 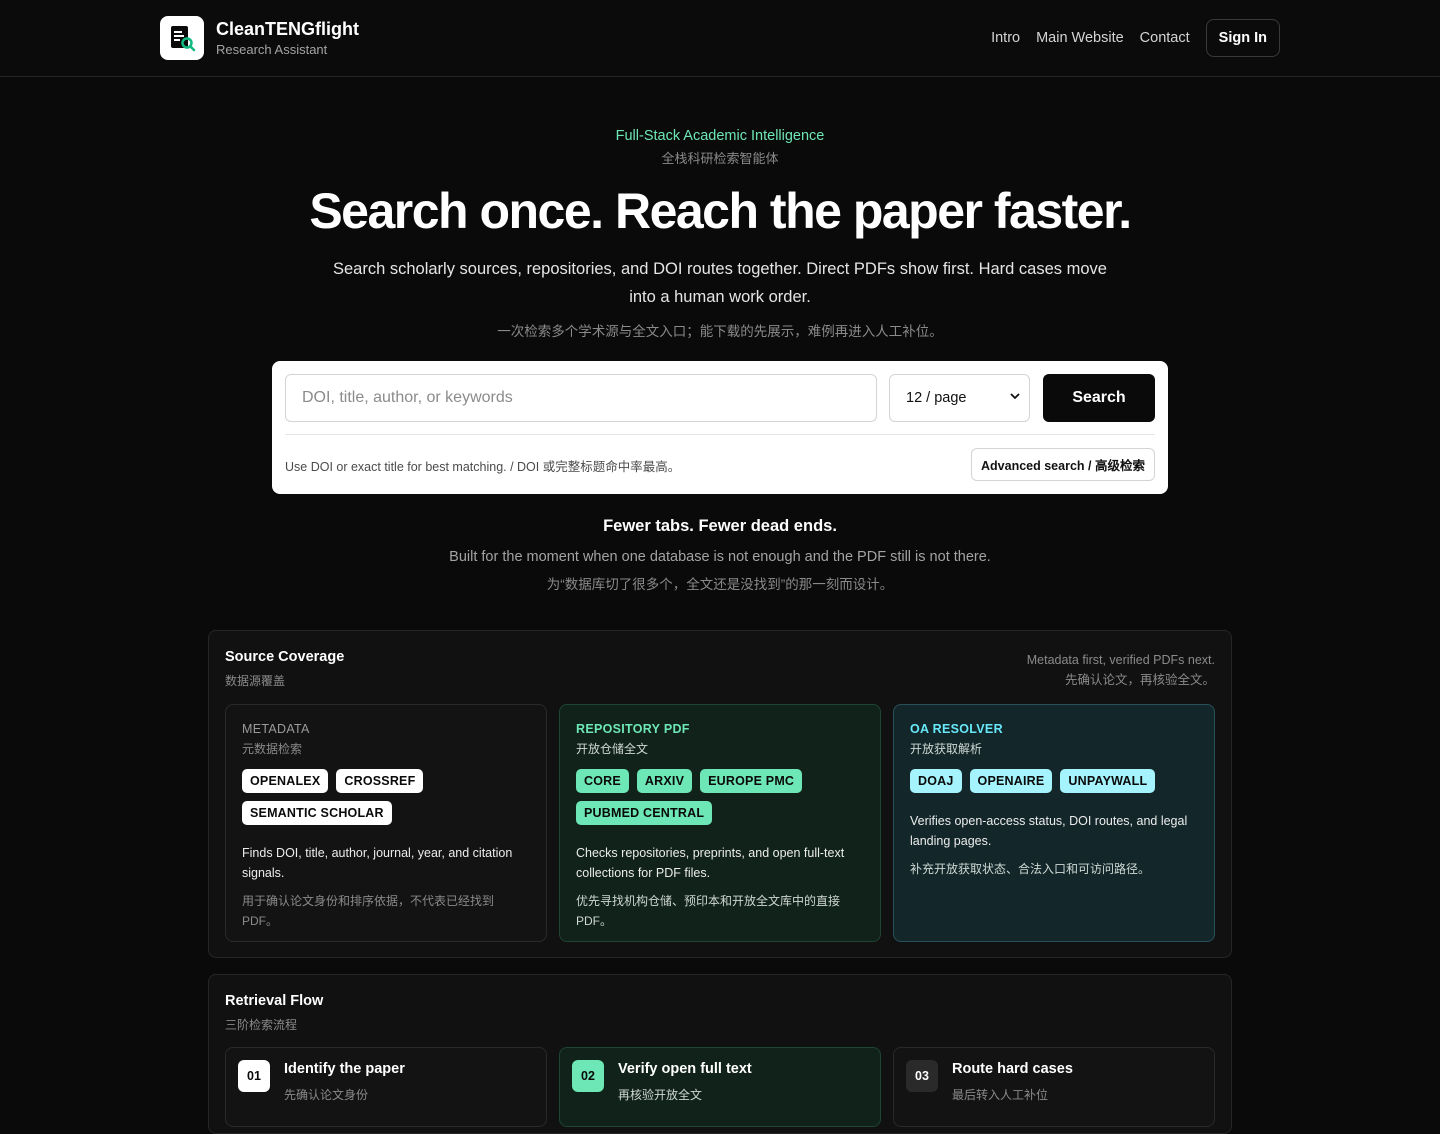 What do you see at coordinates (344, 1069) in the screenshot?
I see `step-title: Identify the paper` at bounding box center [344, 1069].